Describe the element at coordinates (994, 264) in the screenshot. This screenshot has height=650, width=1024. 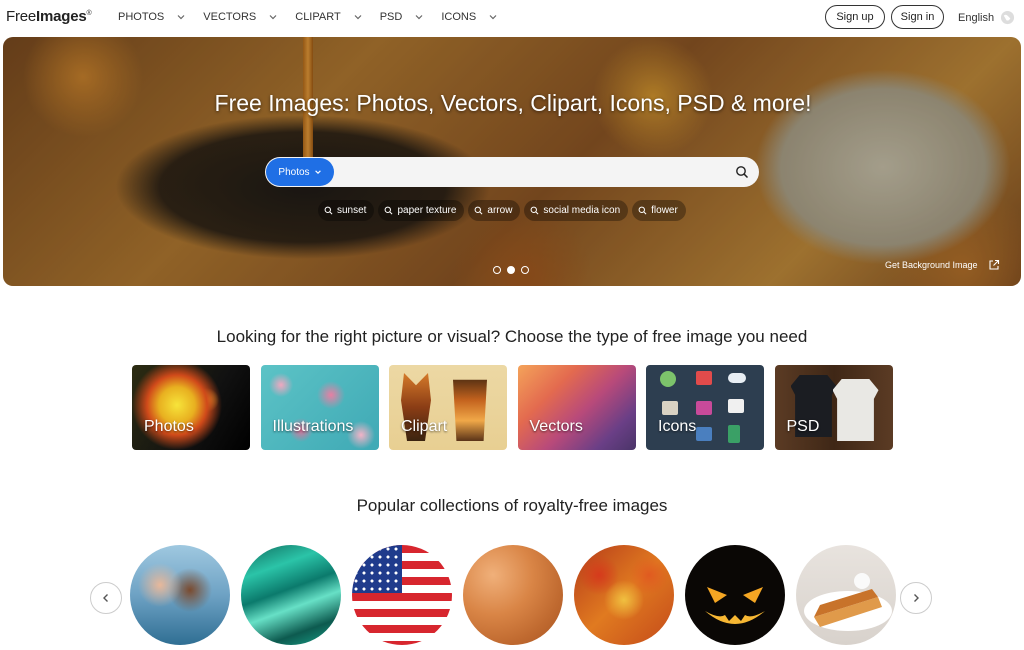
I see `external-link-icon` at that location.